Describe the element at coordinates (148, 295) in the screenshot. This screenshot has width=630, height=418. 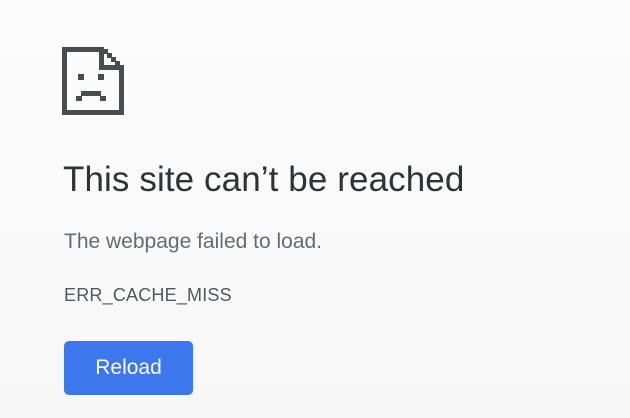
I see `error-code: ERR_CACHE_MISS` at that location.